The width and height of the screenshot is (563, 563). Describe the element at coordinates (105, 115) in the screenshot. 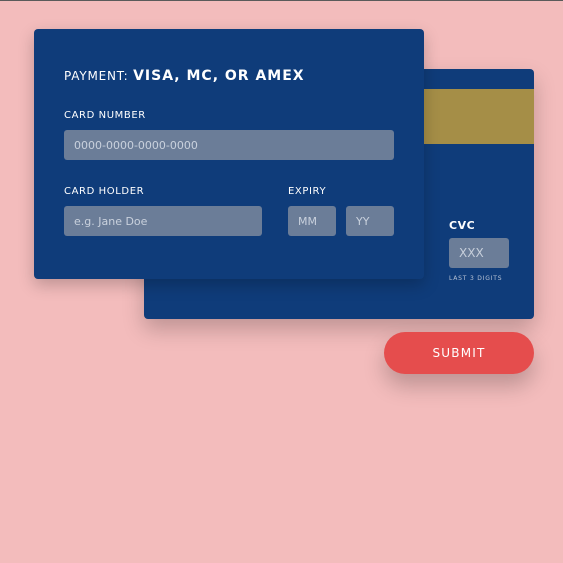

I see `card-number-label: CARD NUMBER` at that location.